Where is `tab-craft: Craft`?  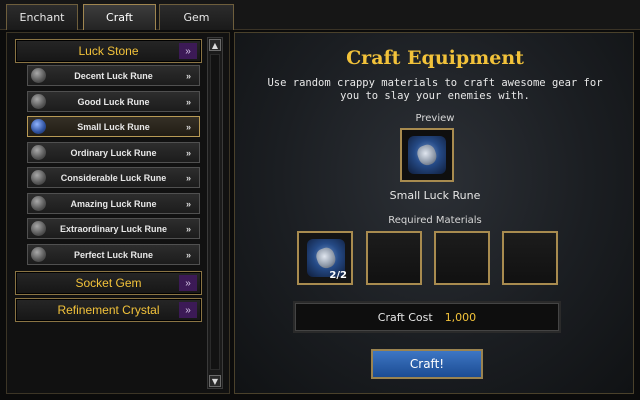 tab-craft: Craft is located at coordinates (119, 17).